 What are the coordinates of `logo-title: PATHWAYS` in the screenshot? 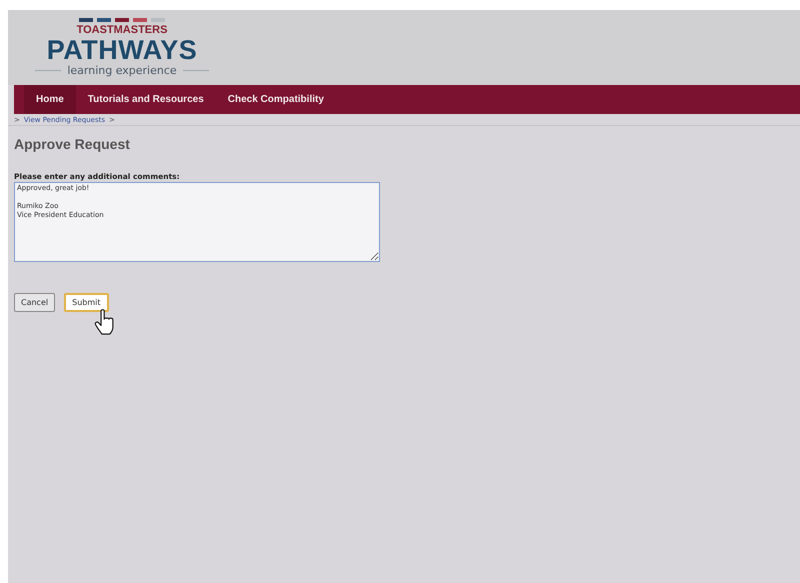 It's located at (122, 50).